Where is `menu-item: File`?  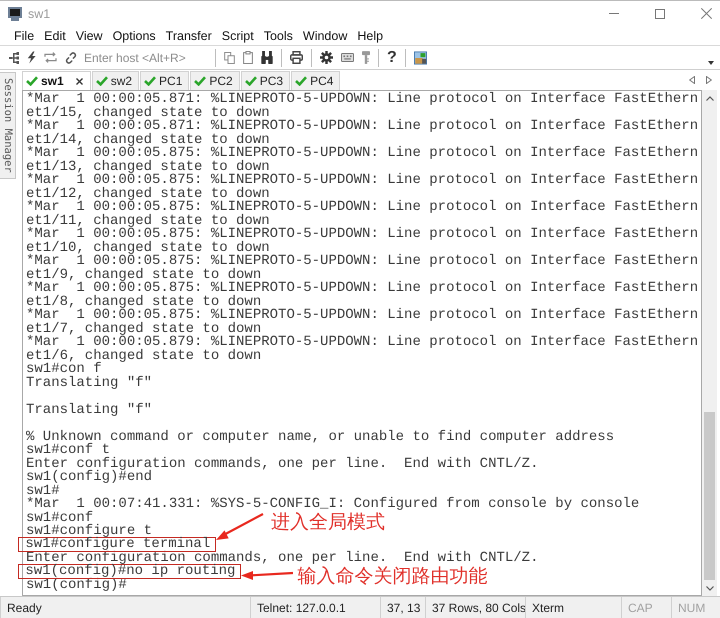
menu-item: File is located at coordinates (24, 36).